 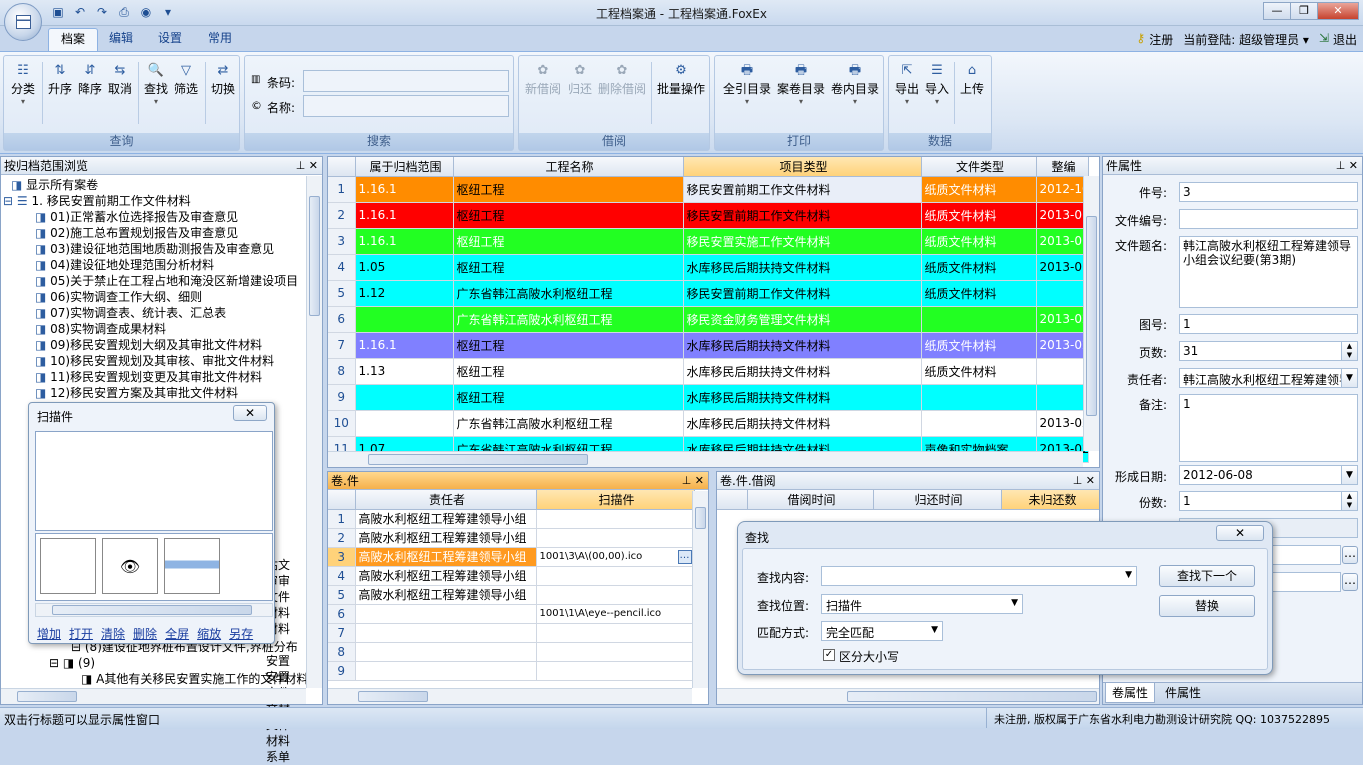 What do you see at coordinates (1050, 500) in the screenshot?
I see `col-header-unreturned: 未归还数` at bounding box center [1050, 500].